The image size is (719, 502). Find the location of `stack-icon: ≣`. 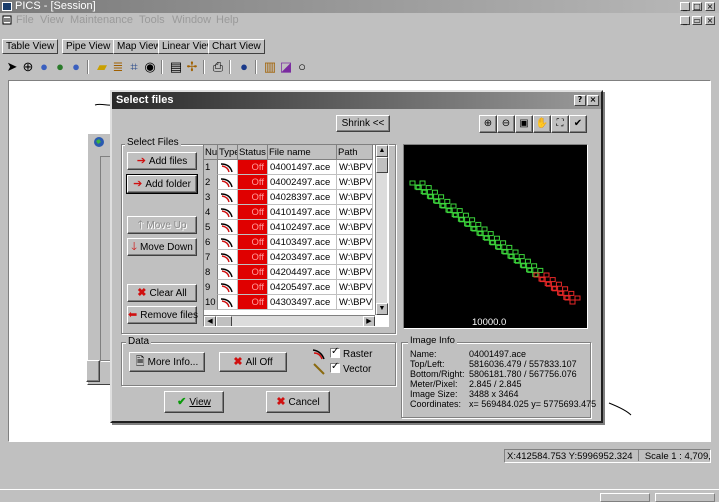

stack-icon: ≣ is located at coordinates (118, 67).